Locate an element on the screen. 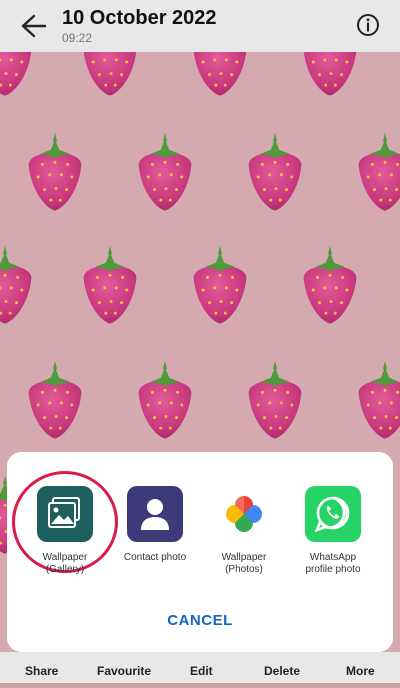 The width and height of the screenshot is (400, 688). photo-time: 09:22 is located at coordinates (77, 38).